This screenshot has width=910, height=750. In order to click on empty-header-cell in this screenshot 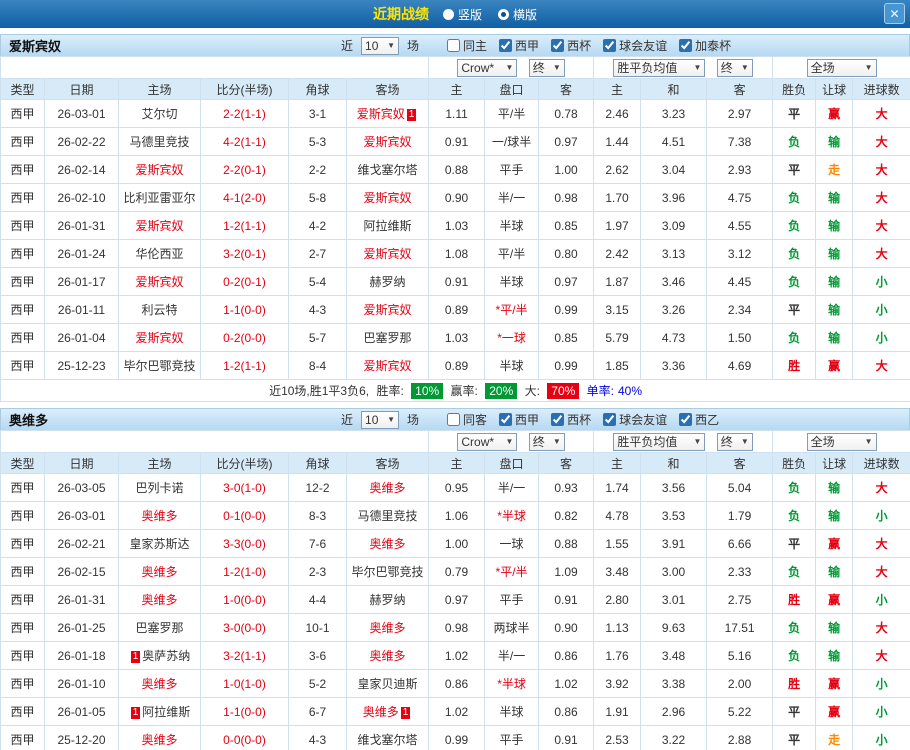, I will do `click(215, 67)`.